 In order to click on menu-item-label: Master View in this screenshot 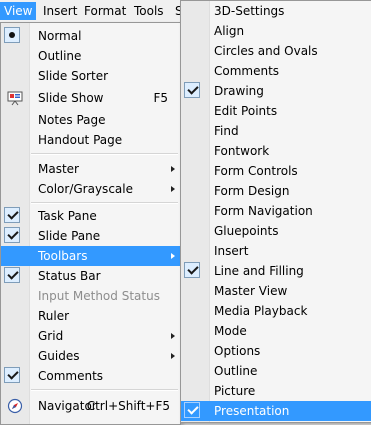, I will do `click(251, 291)`.